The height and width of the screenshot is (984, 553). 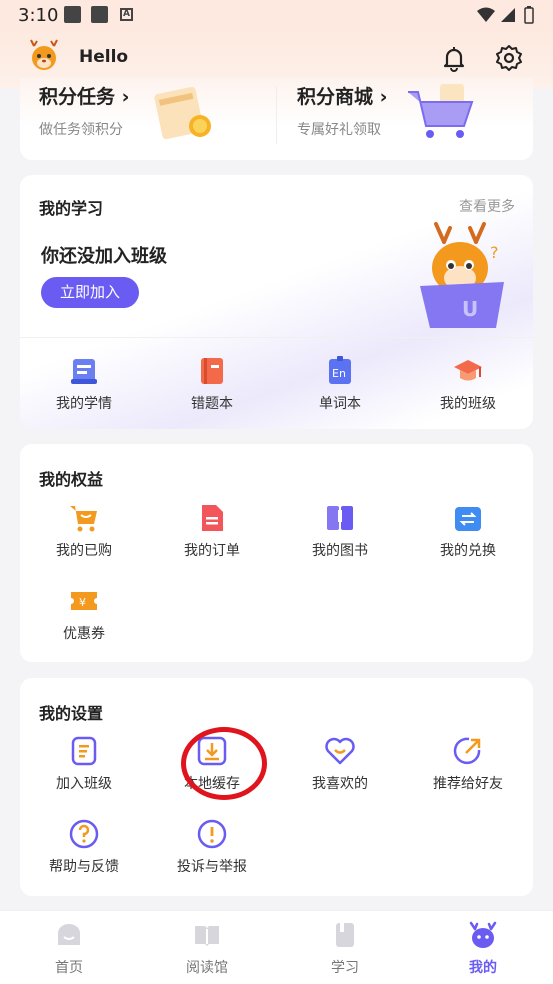 What do you see at coordinates (84, 784) in the screenshot?
I see `settings-item-label: 加入班级` at bounding box center [84, 784].